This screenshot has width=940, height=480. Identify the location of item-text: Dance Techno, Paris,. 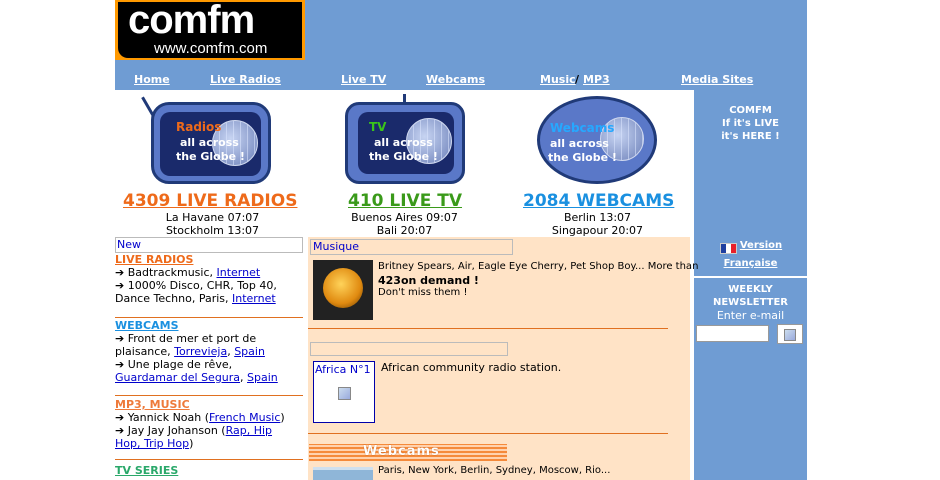
(174, 298).